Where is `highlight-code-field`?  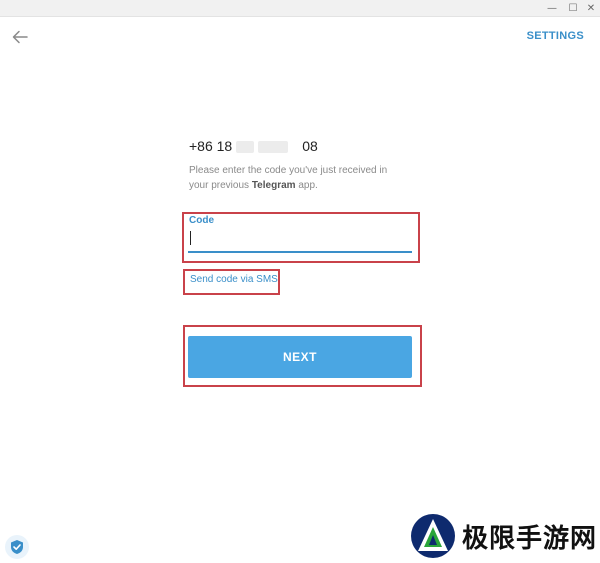
highlight-code-field is located at coordinates (301, 237).